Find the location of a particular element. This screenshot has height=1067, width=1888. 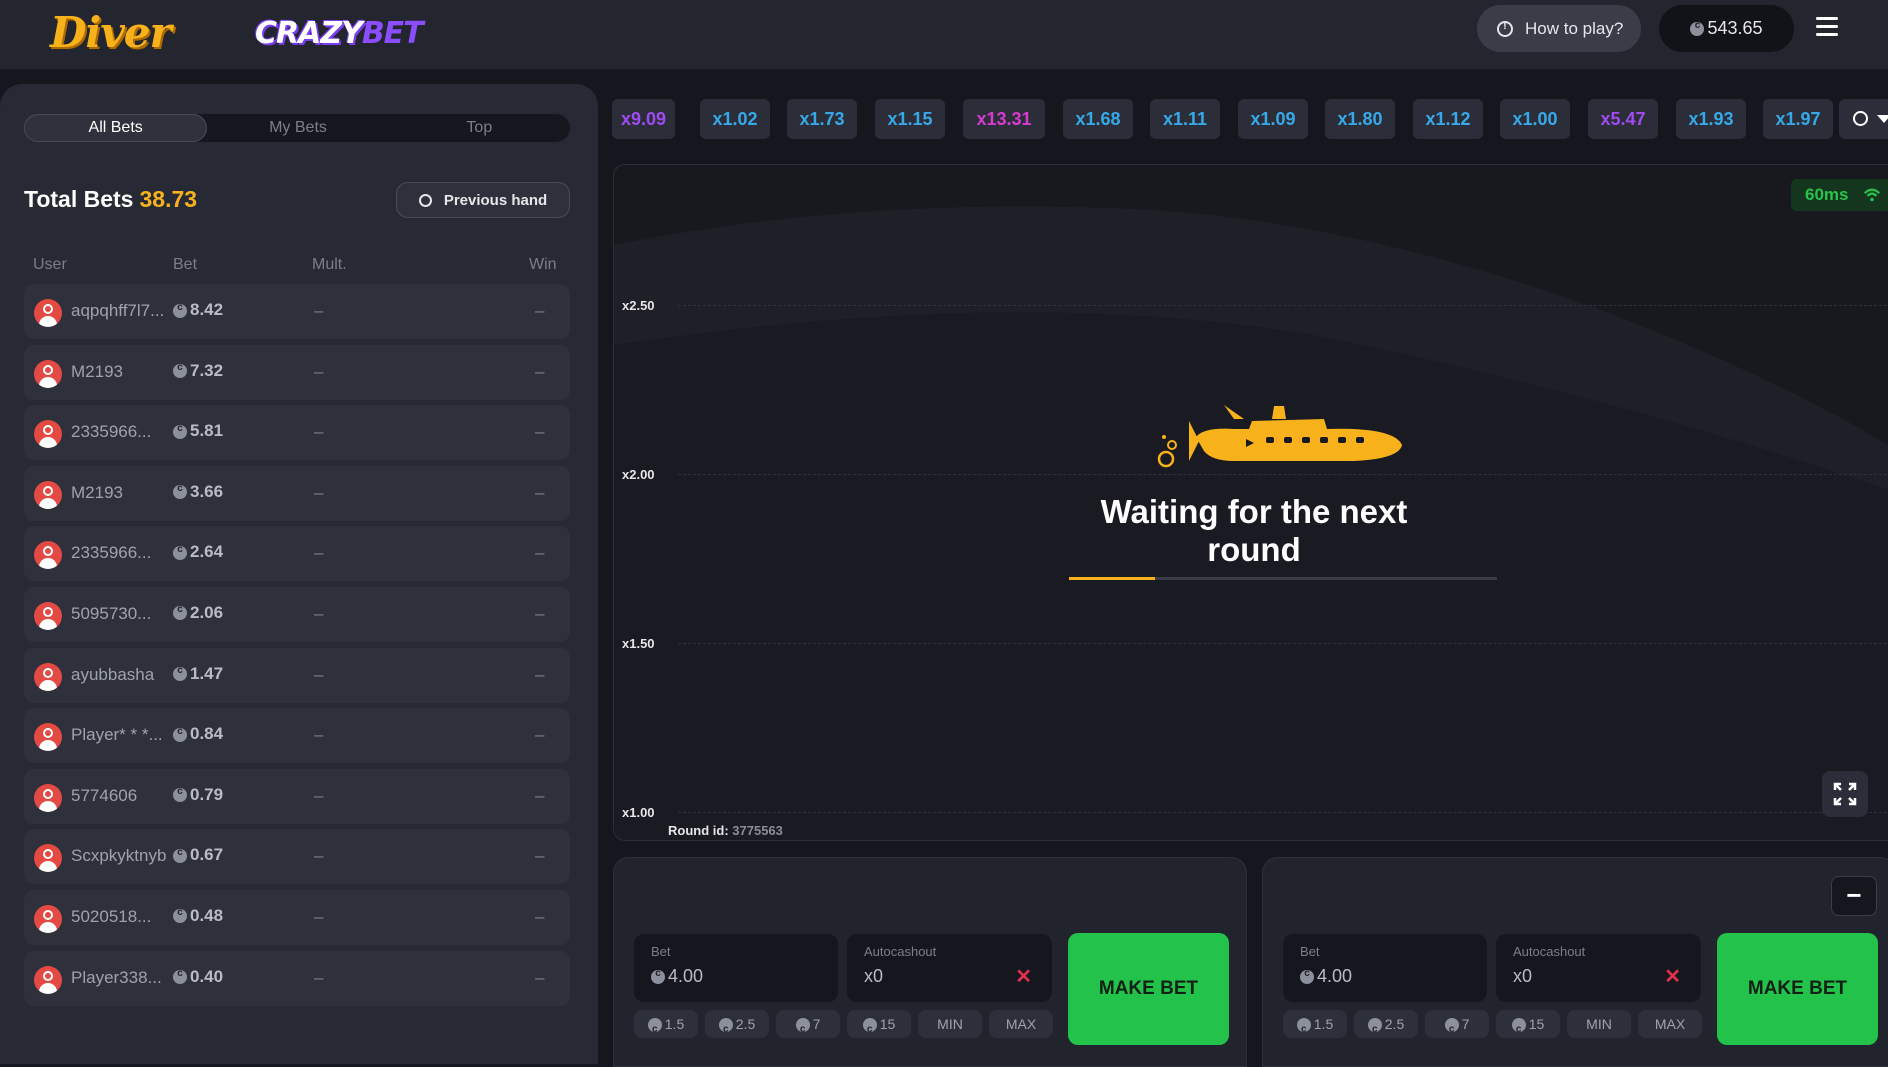

crazybet-logo: CRAZYBET is located at coordinates (339, 33).